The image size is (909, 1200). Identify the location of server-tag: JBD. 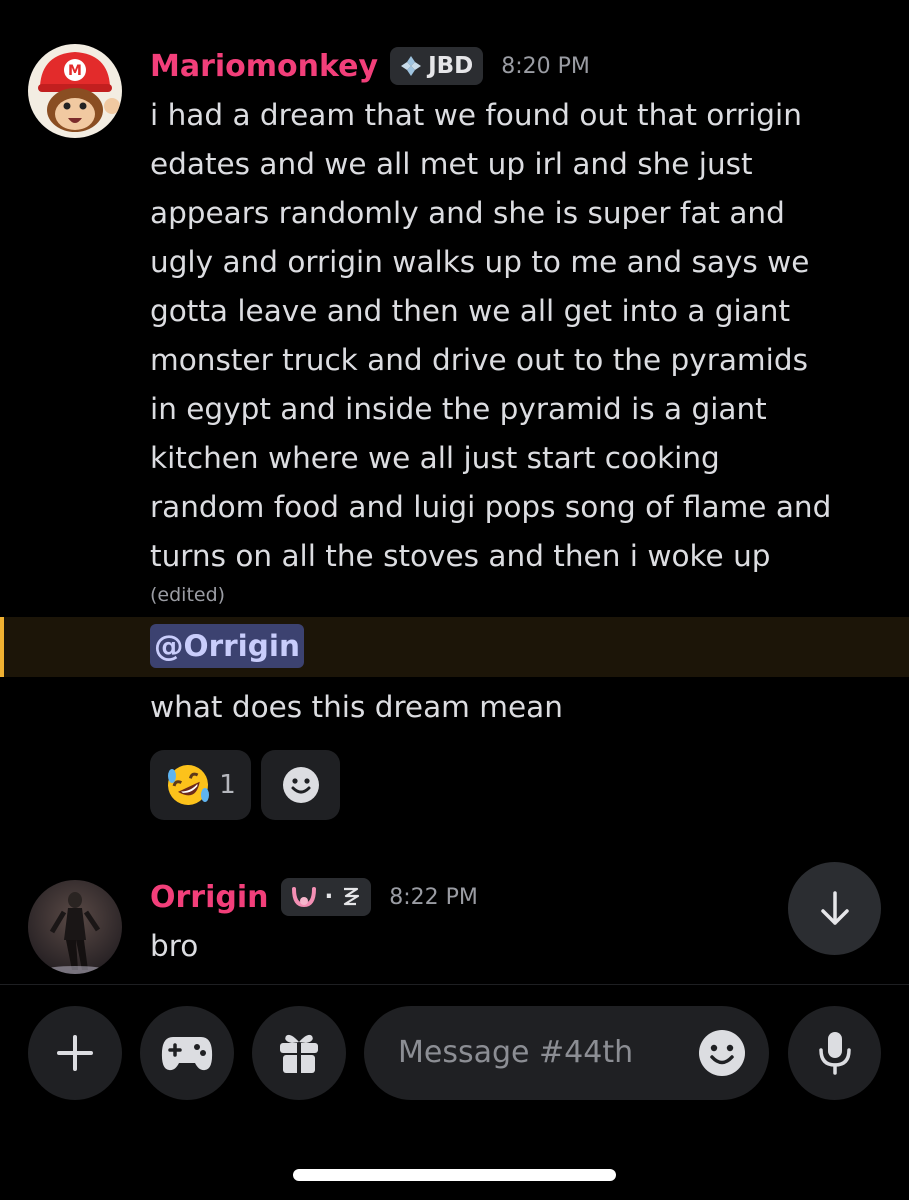
(437, 66).